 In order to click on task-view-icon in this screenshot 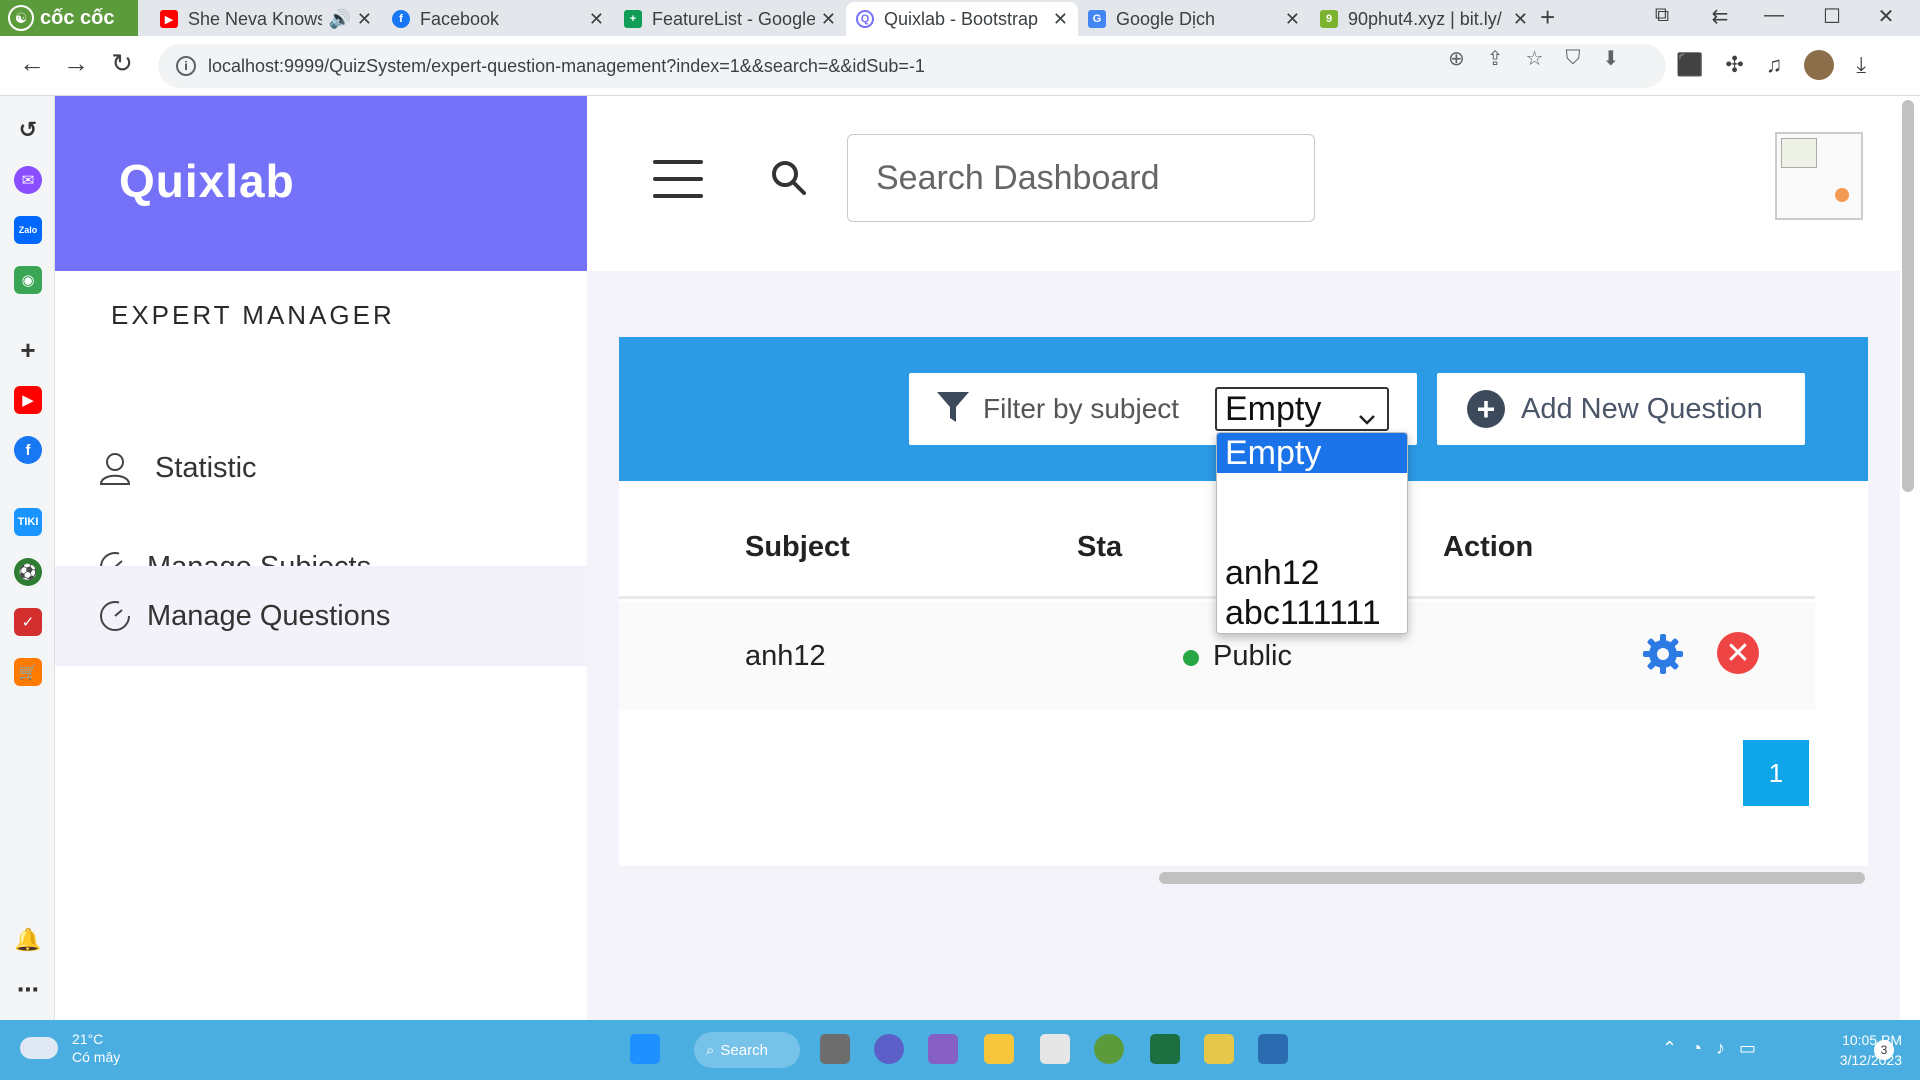, I will do `click(835, 1049)`.